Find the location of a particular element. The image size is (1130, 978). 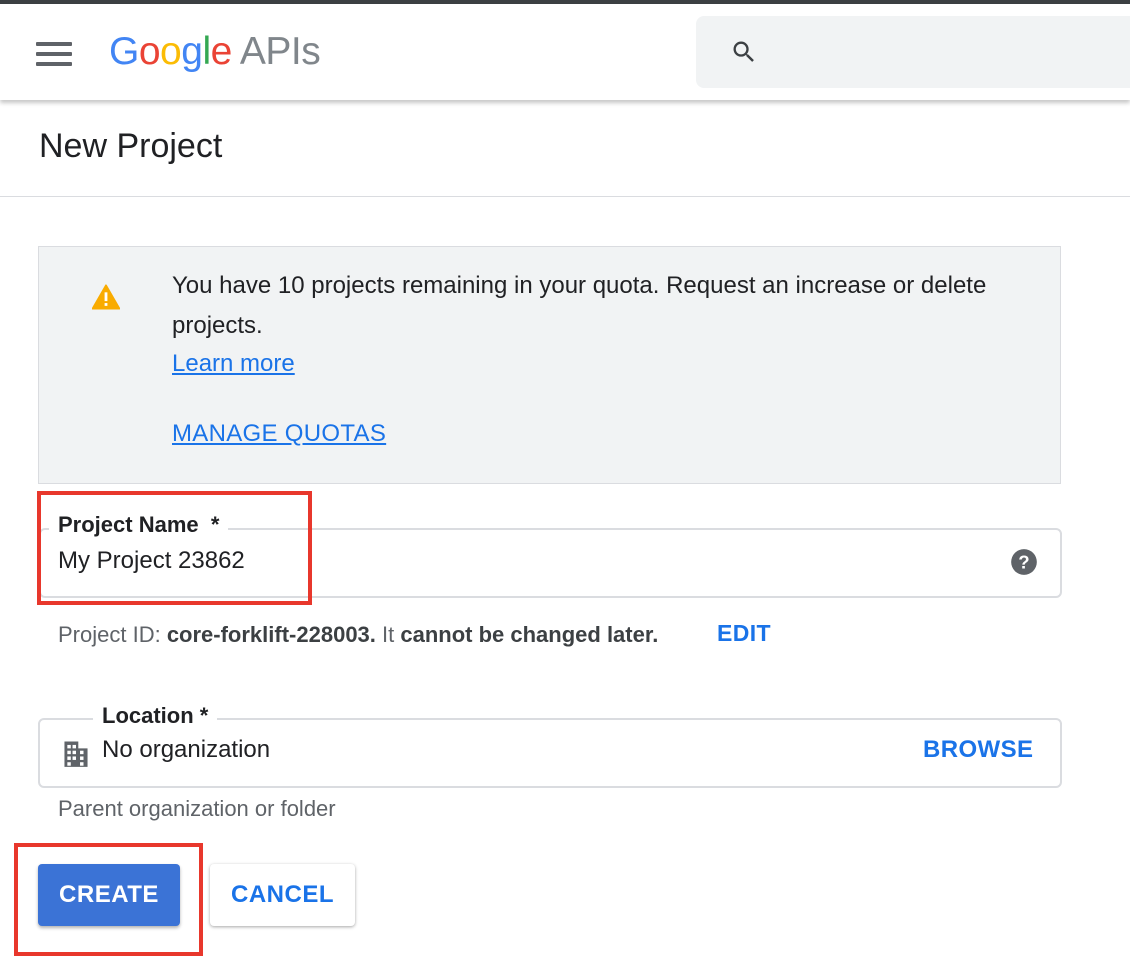

cancel-button: CANCEL is located at coordinates (282, 895).